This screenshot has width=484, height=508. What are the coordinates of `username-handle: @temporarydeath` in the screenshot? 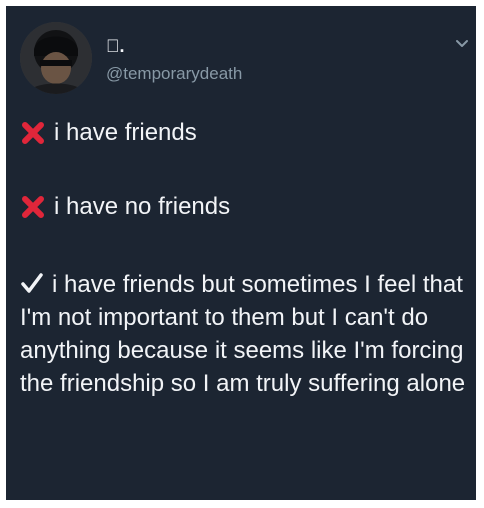 It's located at (174, 74).